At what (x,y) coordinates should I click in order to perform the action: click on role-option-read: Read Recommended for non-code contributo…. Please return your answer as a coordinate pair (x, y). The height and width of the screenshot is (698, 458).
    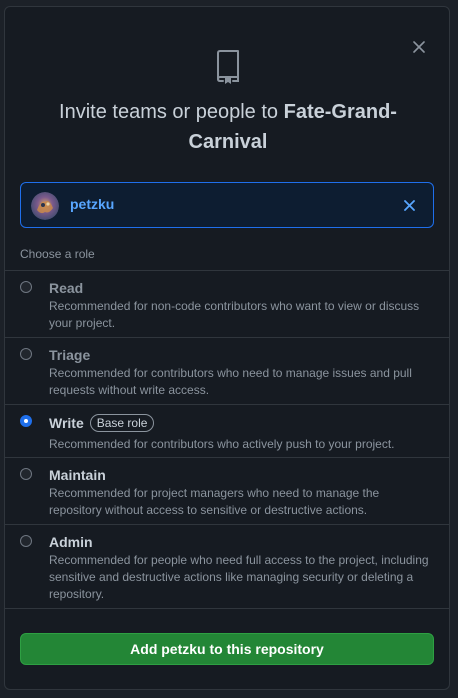
    Looking at the image, I should click on (227, 304).